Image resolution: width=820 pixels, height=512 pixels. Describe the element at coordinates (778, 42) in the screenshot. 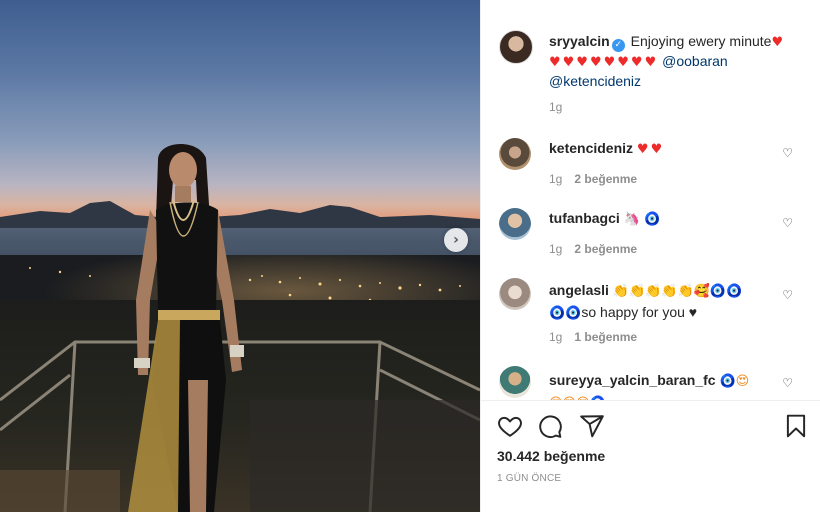

I see `caption-heart-emoji: ♥` at that location.